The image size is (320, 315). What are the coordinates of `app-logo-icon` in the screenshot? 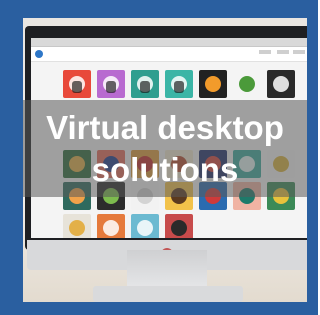 It's located at (39, 54).